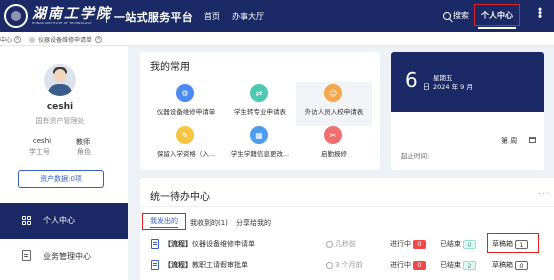 The width and height of the screenshot is (554, 280). Describe the element at coordinates (259, 93) in the screenshot. I see `swap-icon: ⇄` at that location.